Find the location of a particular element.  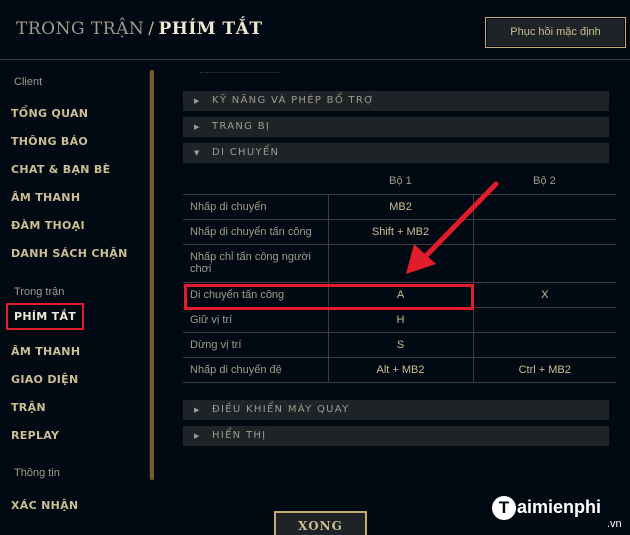

sidebar-group-info: Thông tin is located at coordinates (37, 473).